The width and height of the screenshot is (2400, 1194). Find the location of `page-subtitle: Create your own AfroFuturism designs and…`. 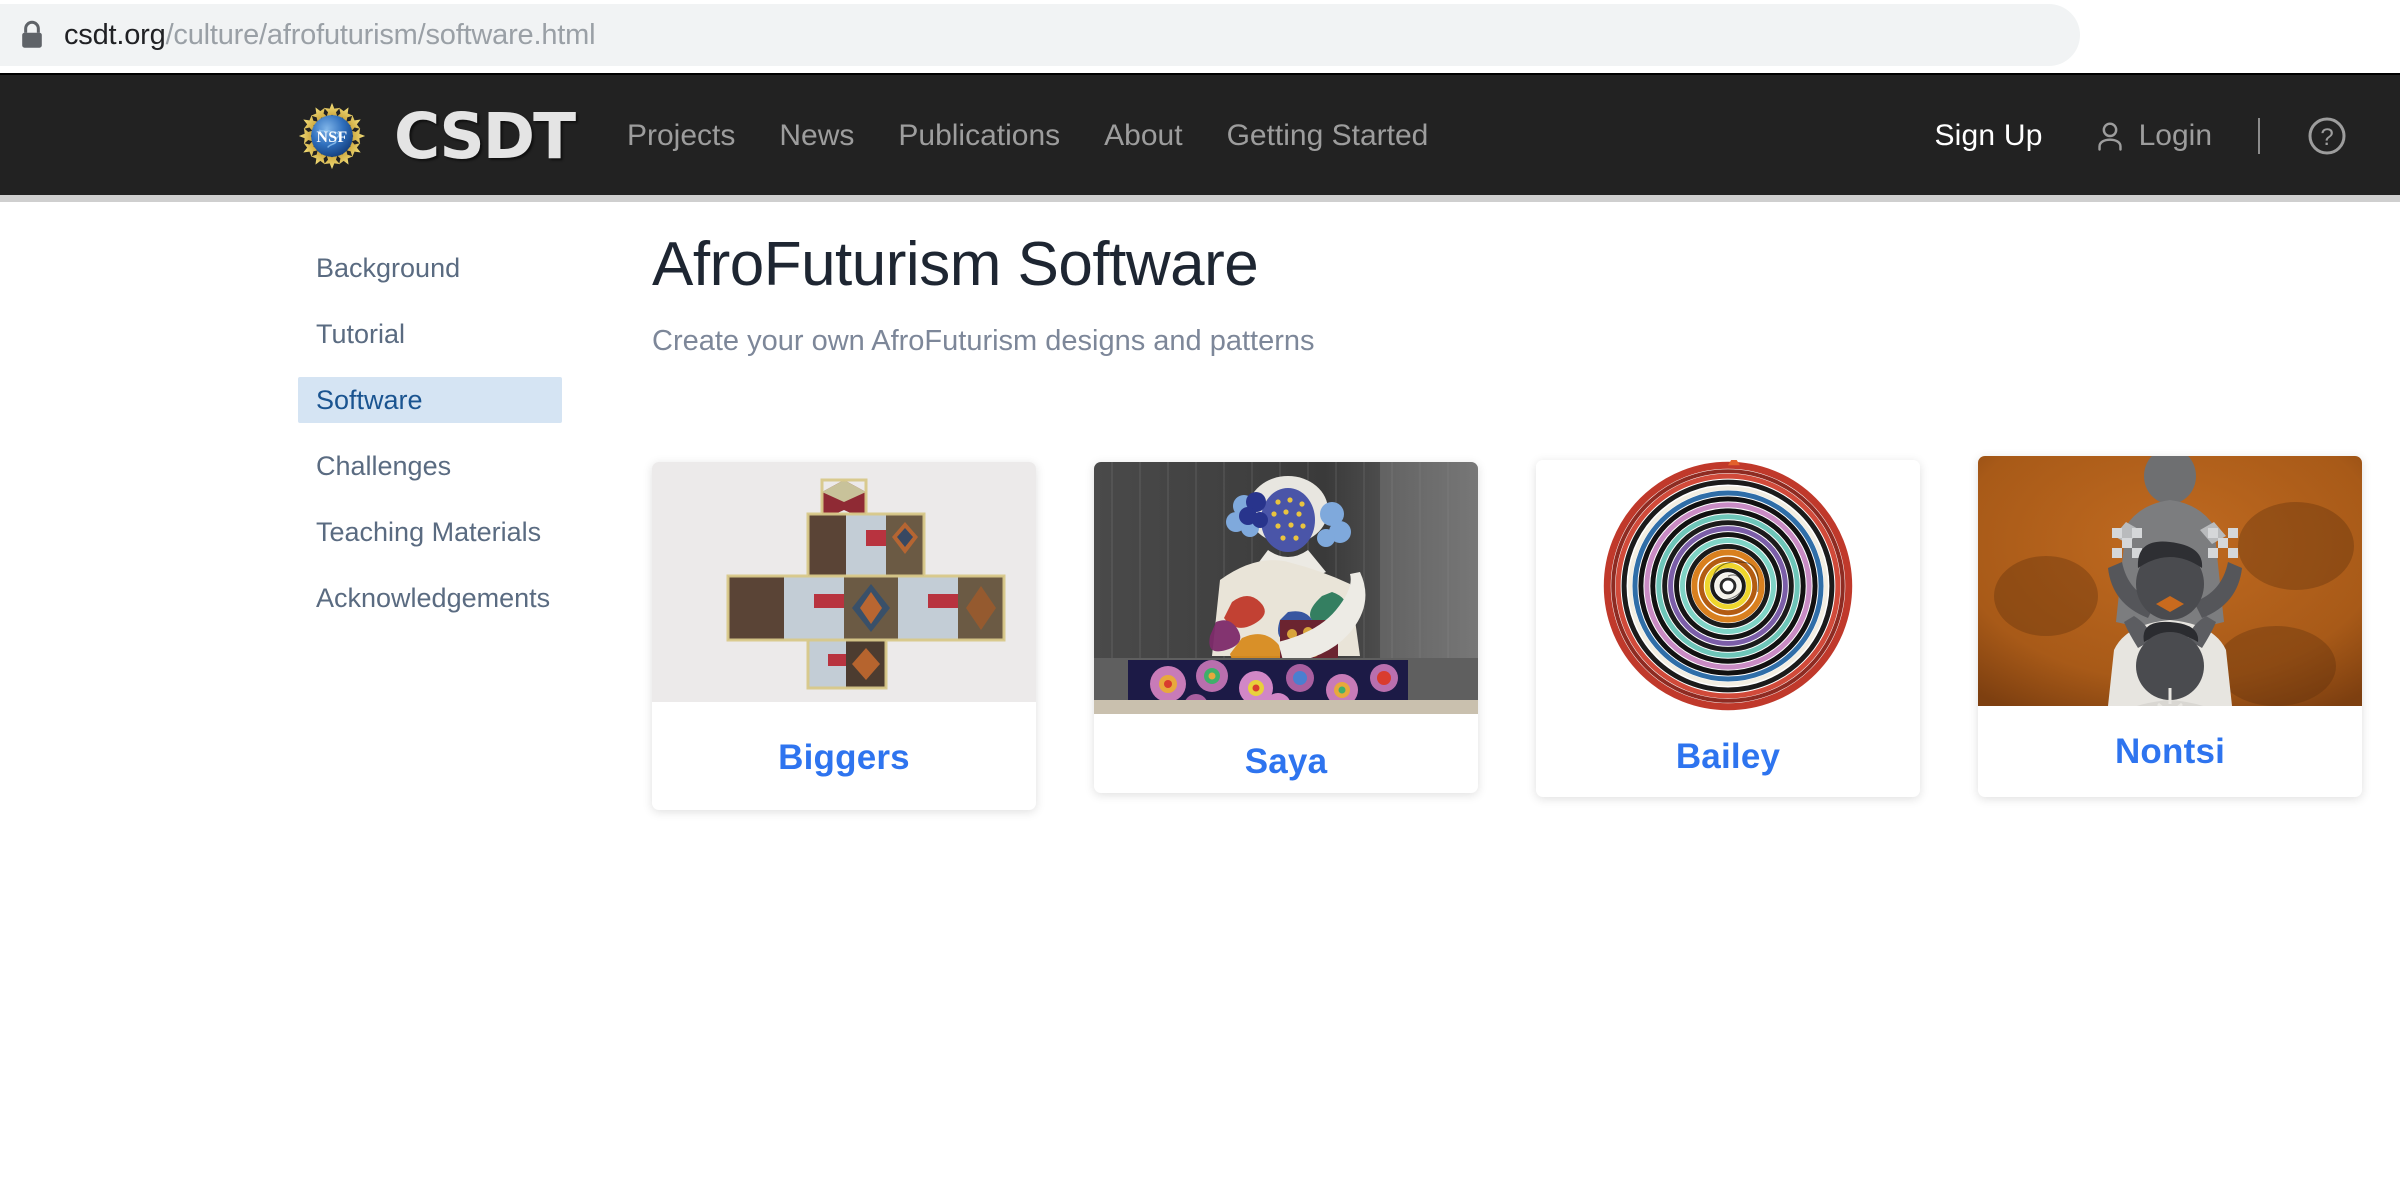

page-subtitle: Create your own AfroFuturism designs and… is located at coordinates (983, 341).